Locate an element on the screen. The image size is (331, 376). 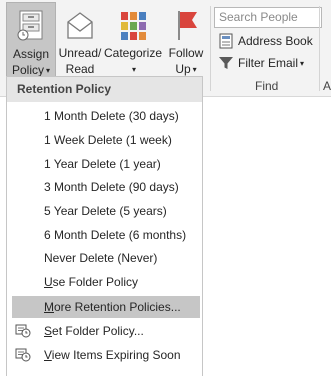
filter-funnel-icon is located at coordinates (226, 63).